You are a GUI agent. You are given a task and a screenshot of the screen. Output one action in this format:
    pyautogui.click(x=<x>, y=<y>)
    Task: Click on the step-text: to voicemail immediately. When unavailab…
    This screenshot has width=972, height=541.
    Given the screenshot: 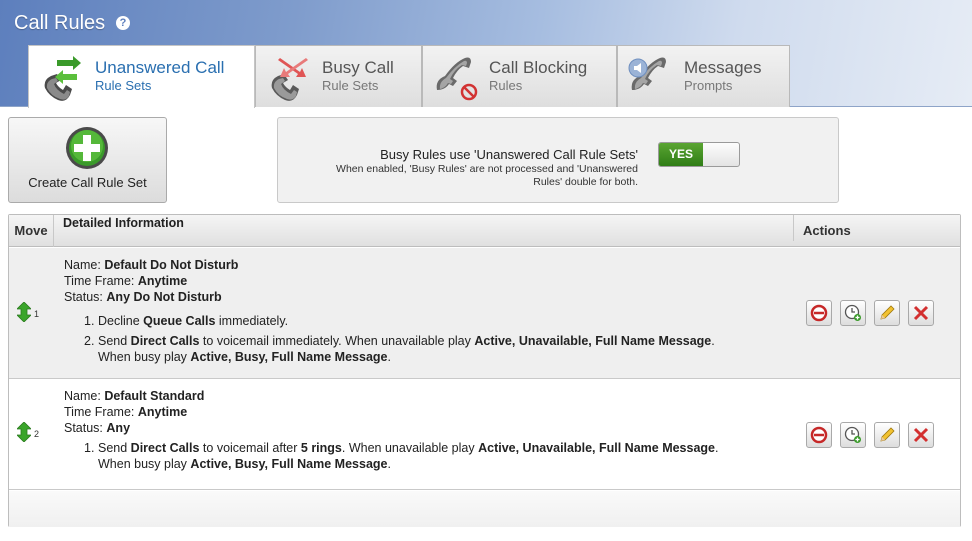 What is the action you would take?
    pyautogui.click(x=337, y=341)
    